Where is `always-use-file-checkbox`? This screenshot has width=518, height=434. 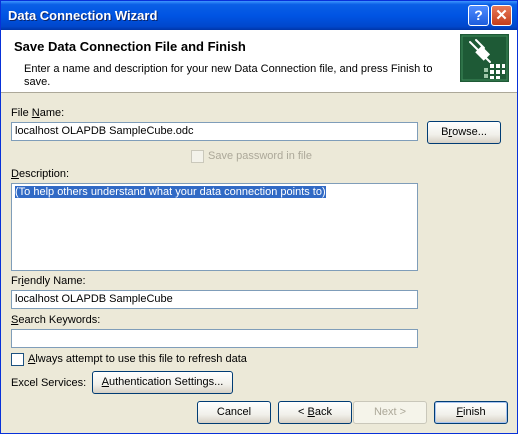
always-use-file-checkbox is located at coordinates (17, 359).